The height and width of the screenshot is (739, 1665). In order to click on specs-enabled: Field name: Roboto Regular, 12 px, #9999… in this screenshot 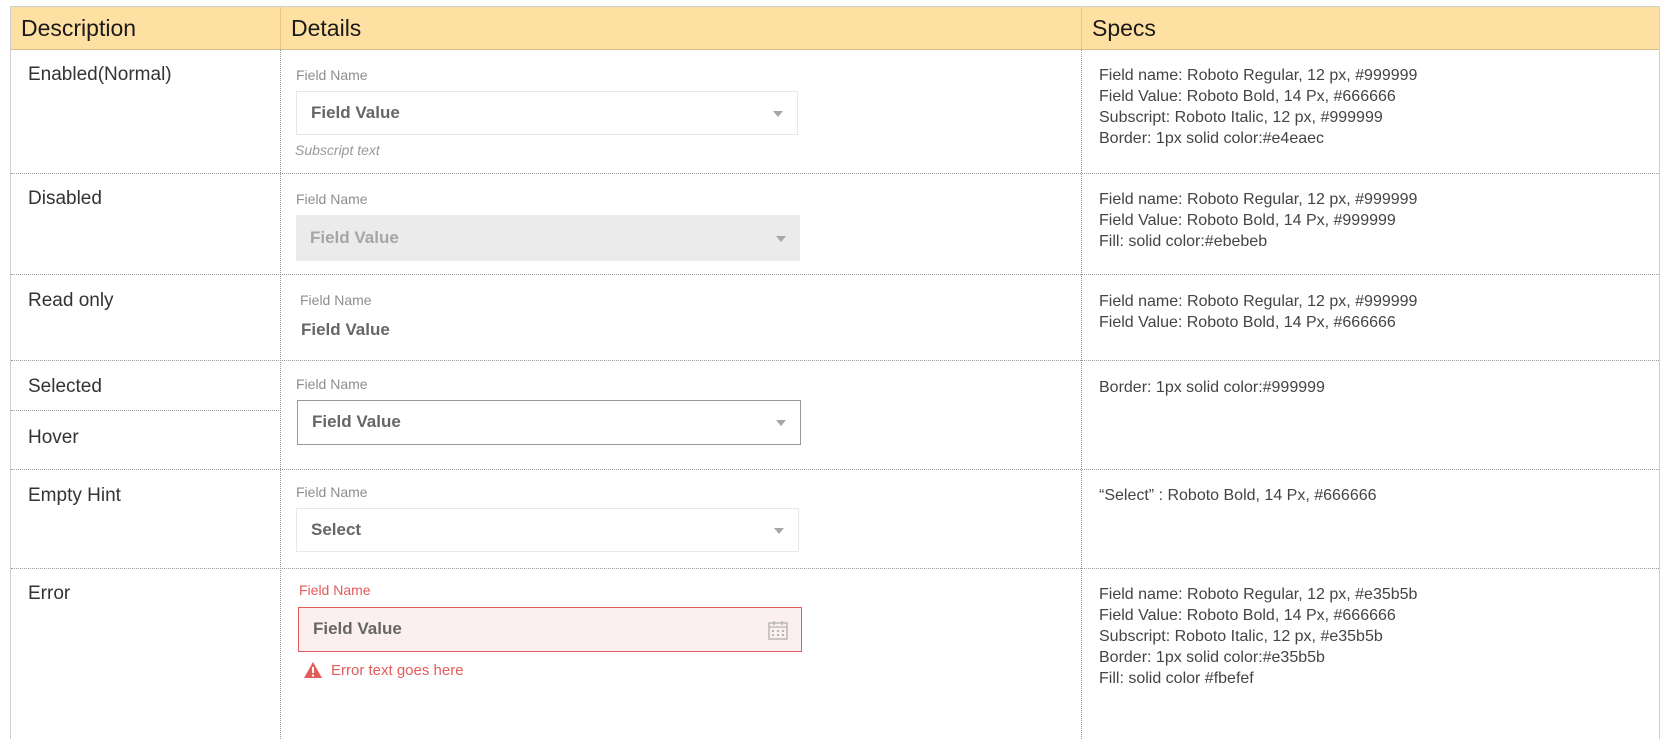, I will do `click(1258, 107)`.